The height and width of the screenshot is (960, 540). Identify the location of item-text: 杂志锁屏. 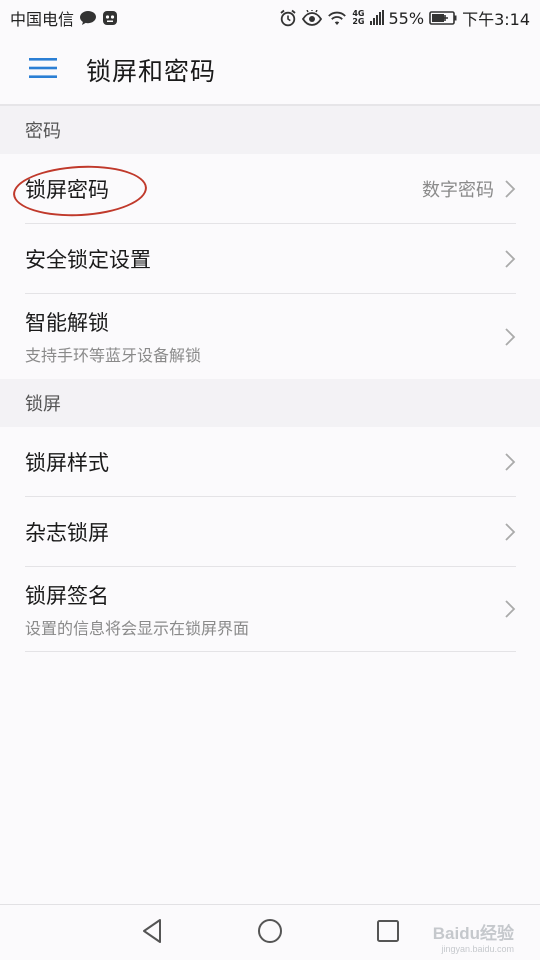
(67, 532).